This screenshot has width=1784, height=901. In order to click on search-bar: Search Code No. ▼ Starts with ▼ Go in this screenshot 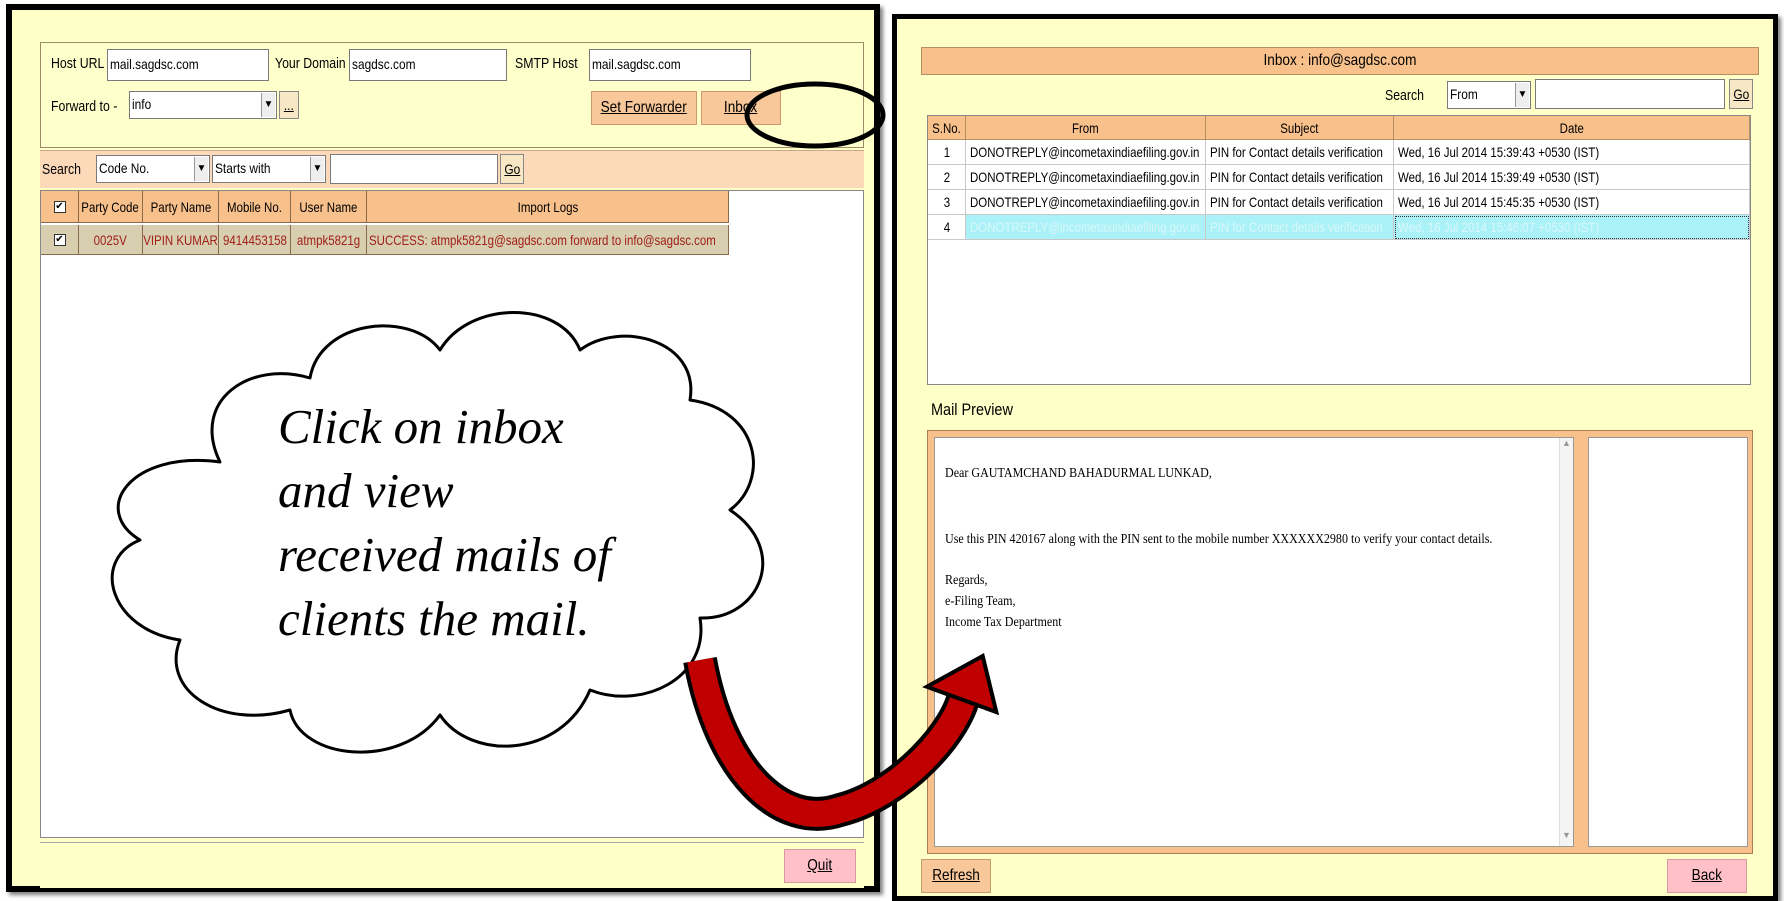, I will do `click(452, 169)`.